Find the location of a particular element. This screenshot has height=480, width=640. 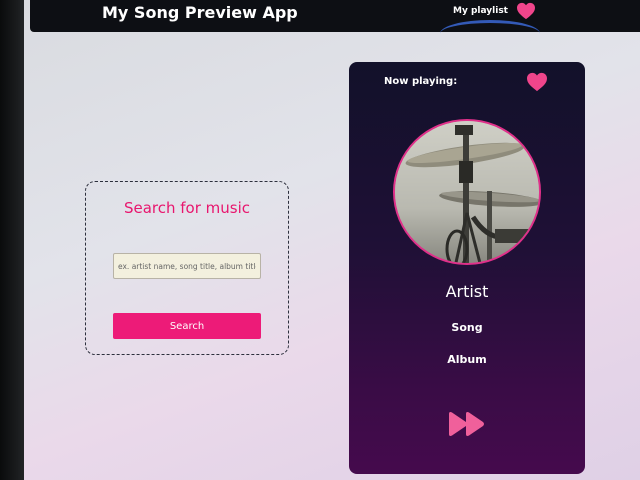

next-track-button is located at coordinates (467, 424).